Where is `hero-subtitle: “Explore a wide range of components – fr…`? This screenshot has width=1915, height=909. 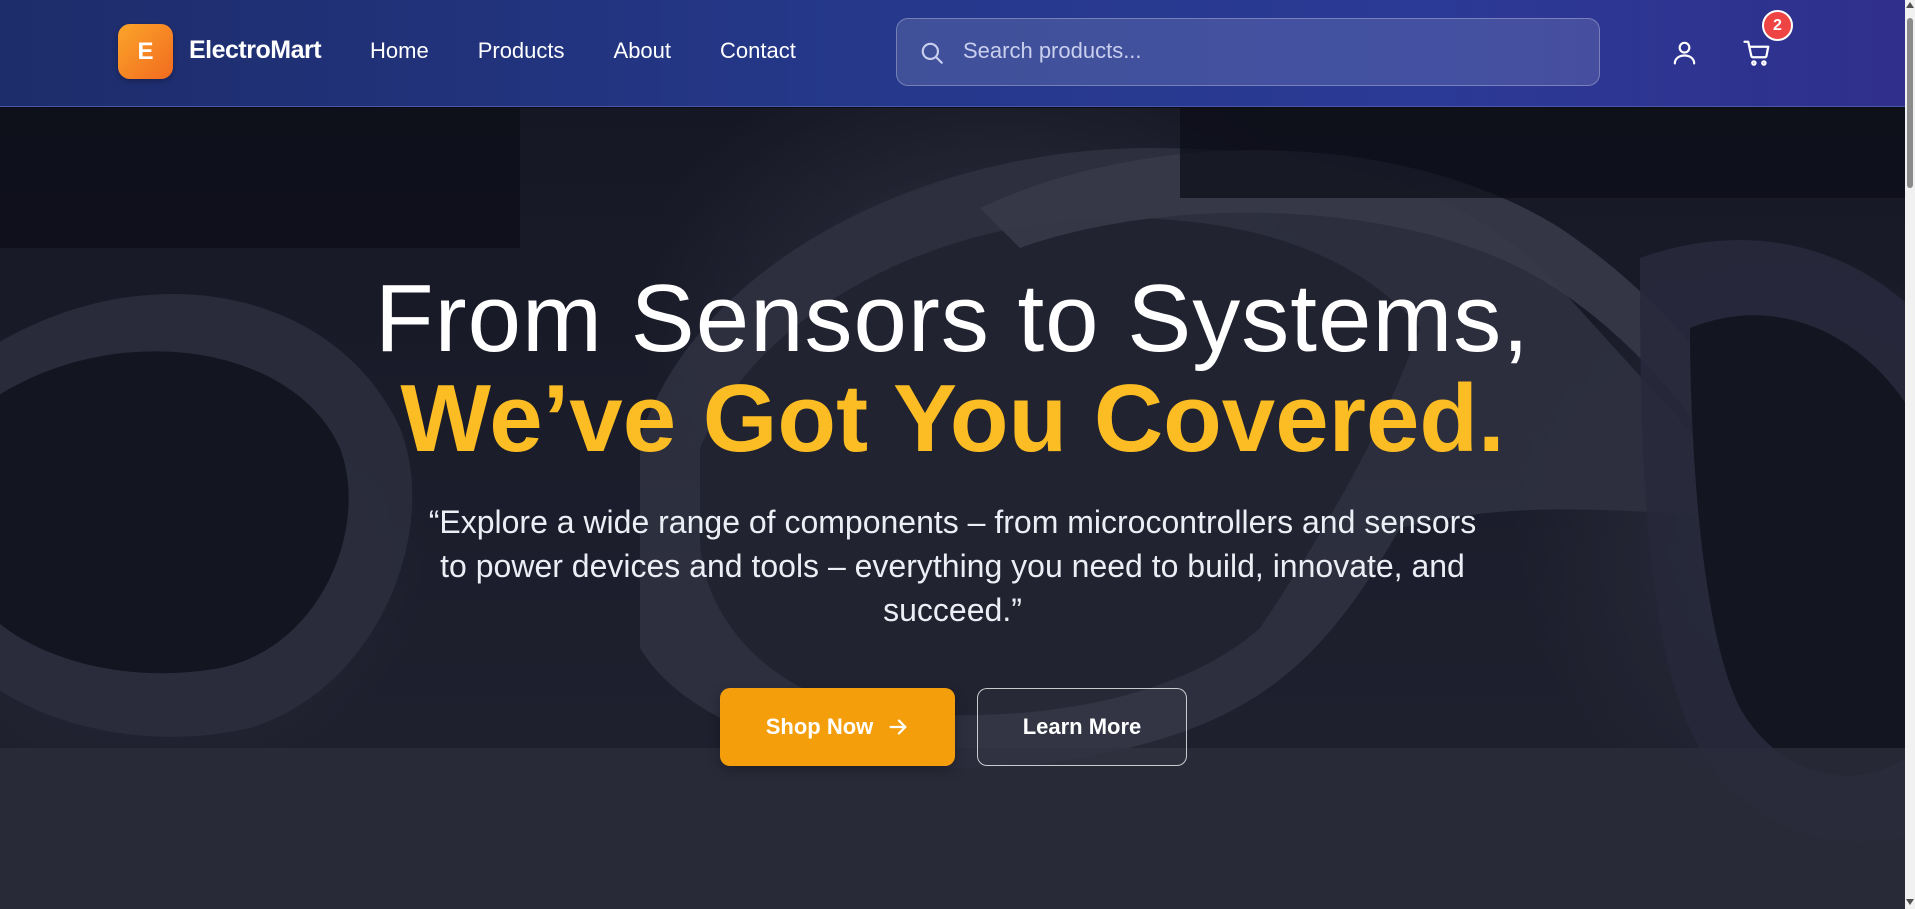
hero-subtitle: “Explore a wide range of components – fr… is located at coordinates (952, 566).